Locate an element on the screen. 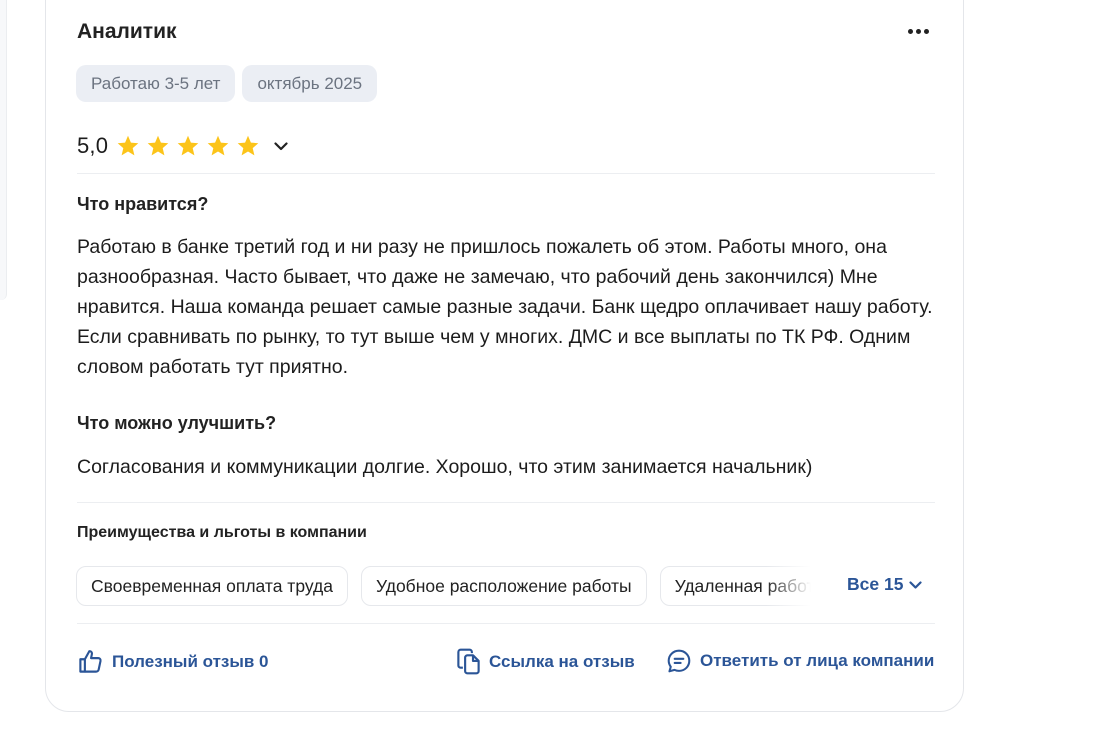 This screenshot has width=1112, height=730. more-options-button is located at coordinates (918, 31).